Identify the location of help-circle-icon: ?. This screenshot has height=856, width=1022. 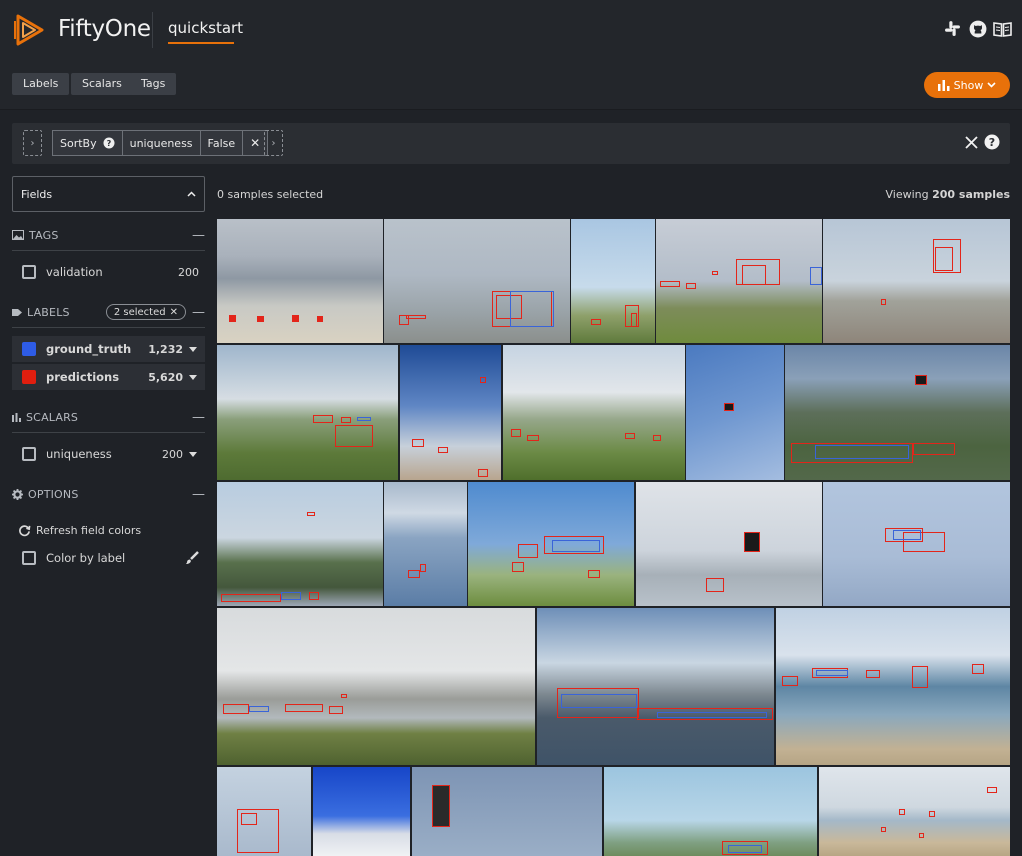
(992, 142).